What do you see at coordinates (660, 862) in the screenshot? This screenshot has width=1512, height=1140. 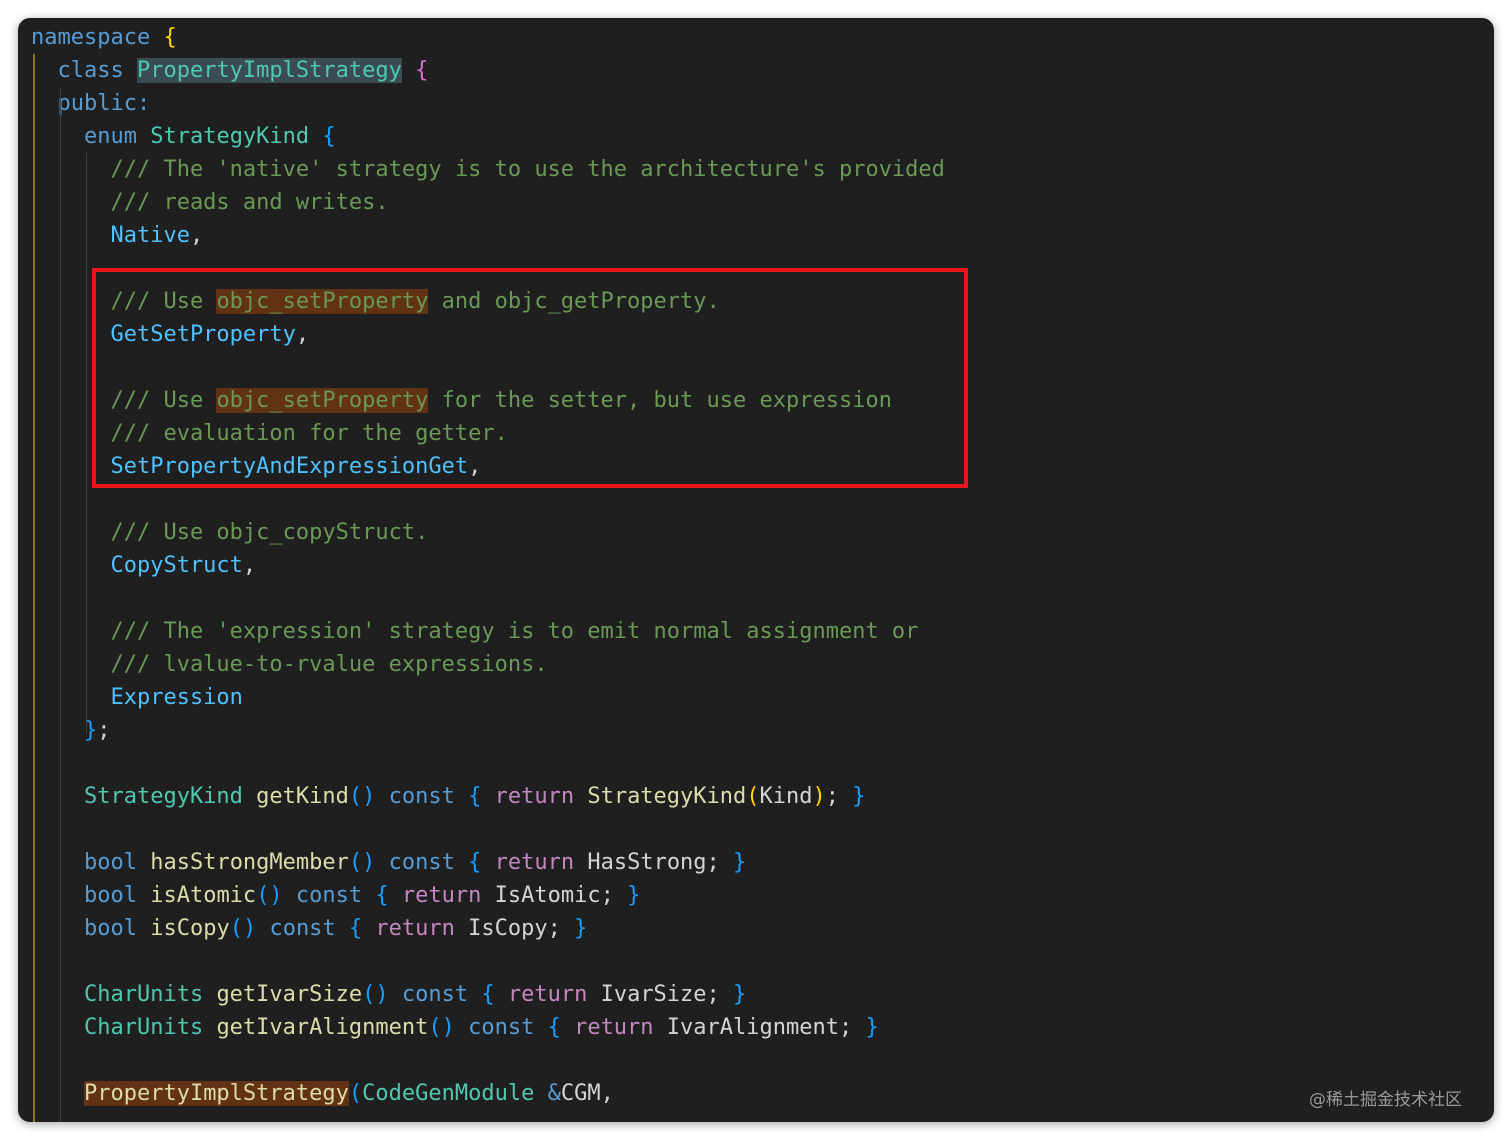 I see `code-token: HasStrong;` at bounding box center [660, 862].